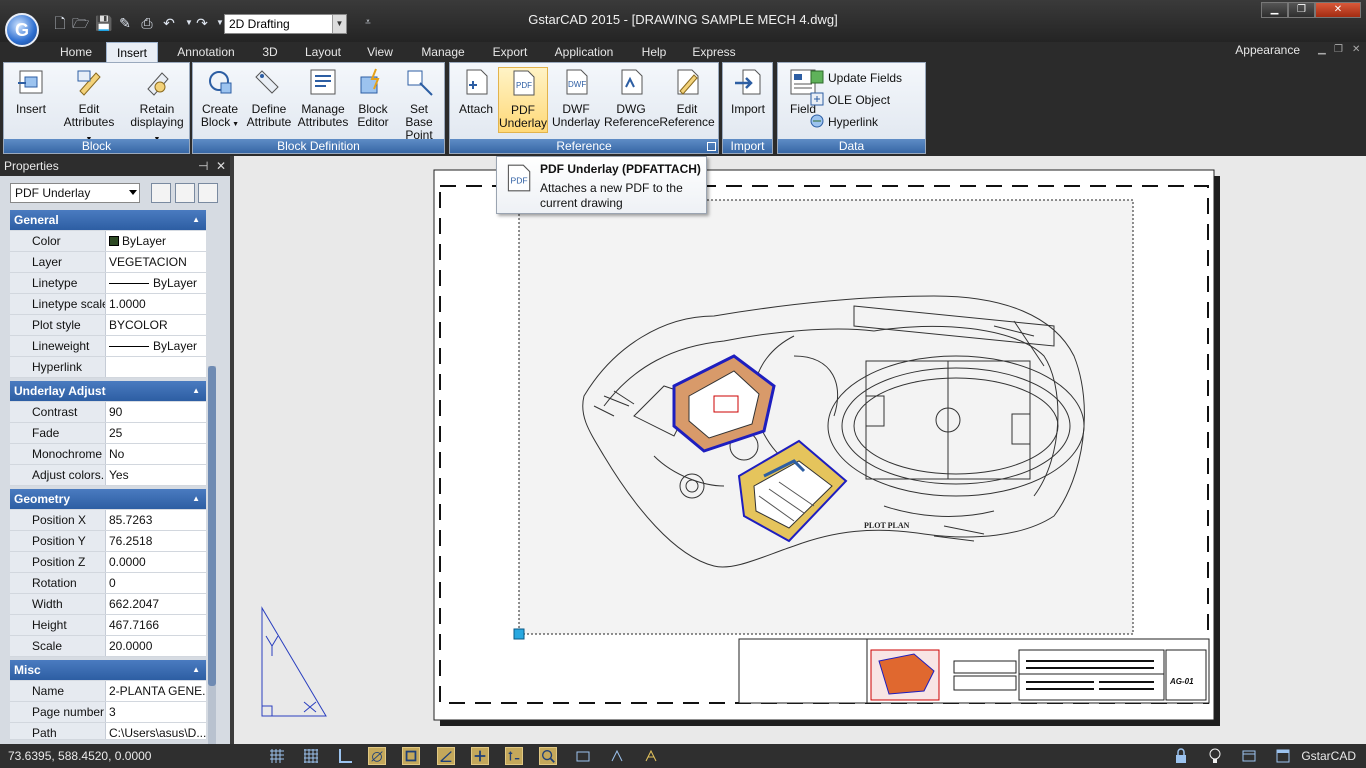 The image size is (1366, 768). What do you see at coordinates (1181, 756) in the screenshot?
I see `lock-icon` at bounding box center [1181, 756].